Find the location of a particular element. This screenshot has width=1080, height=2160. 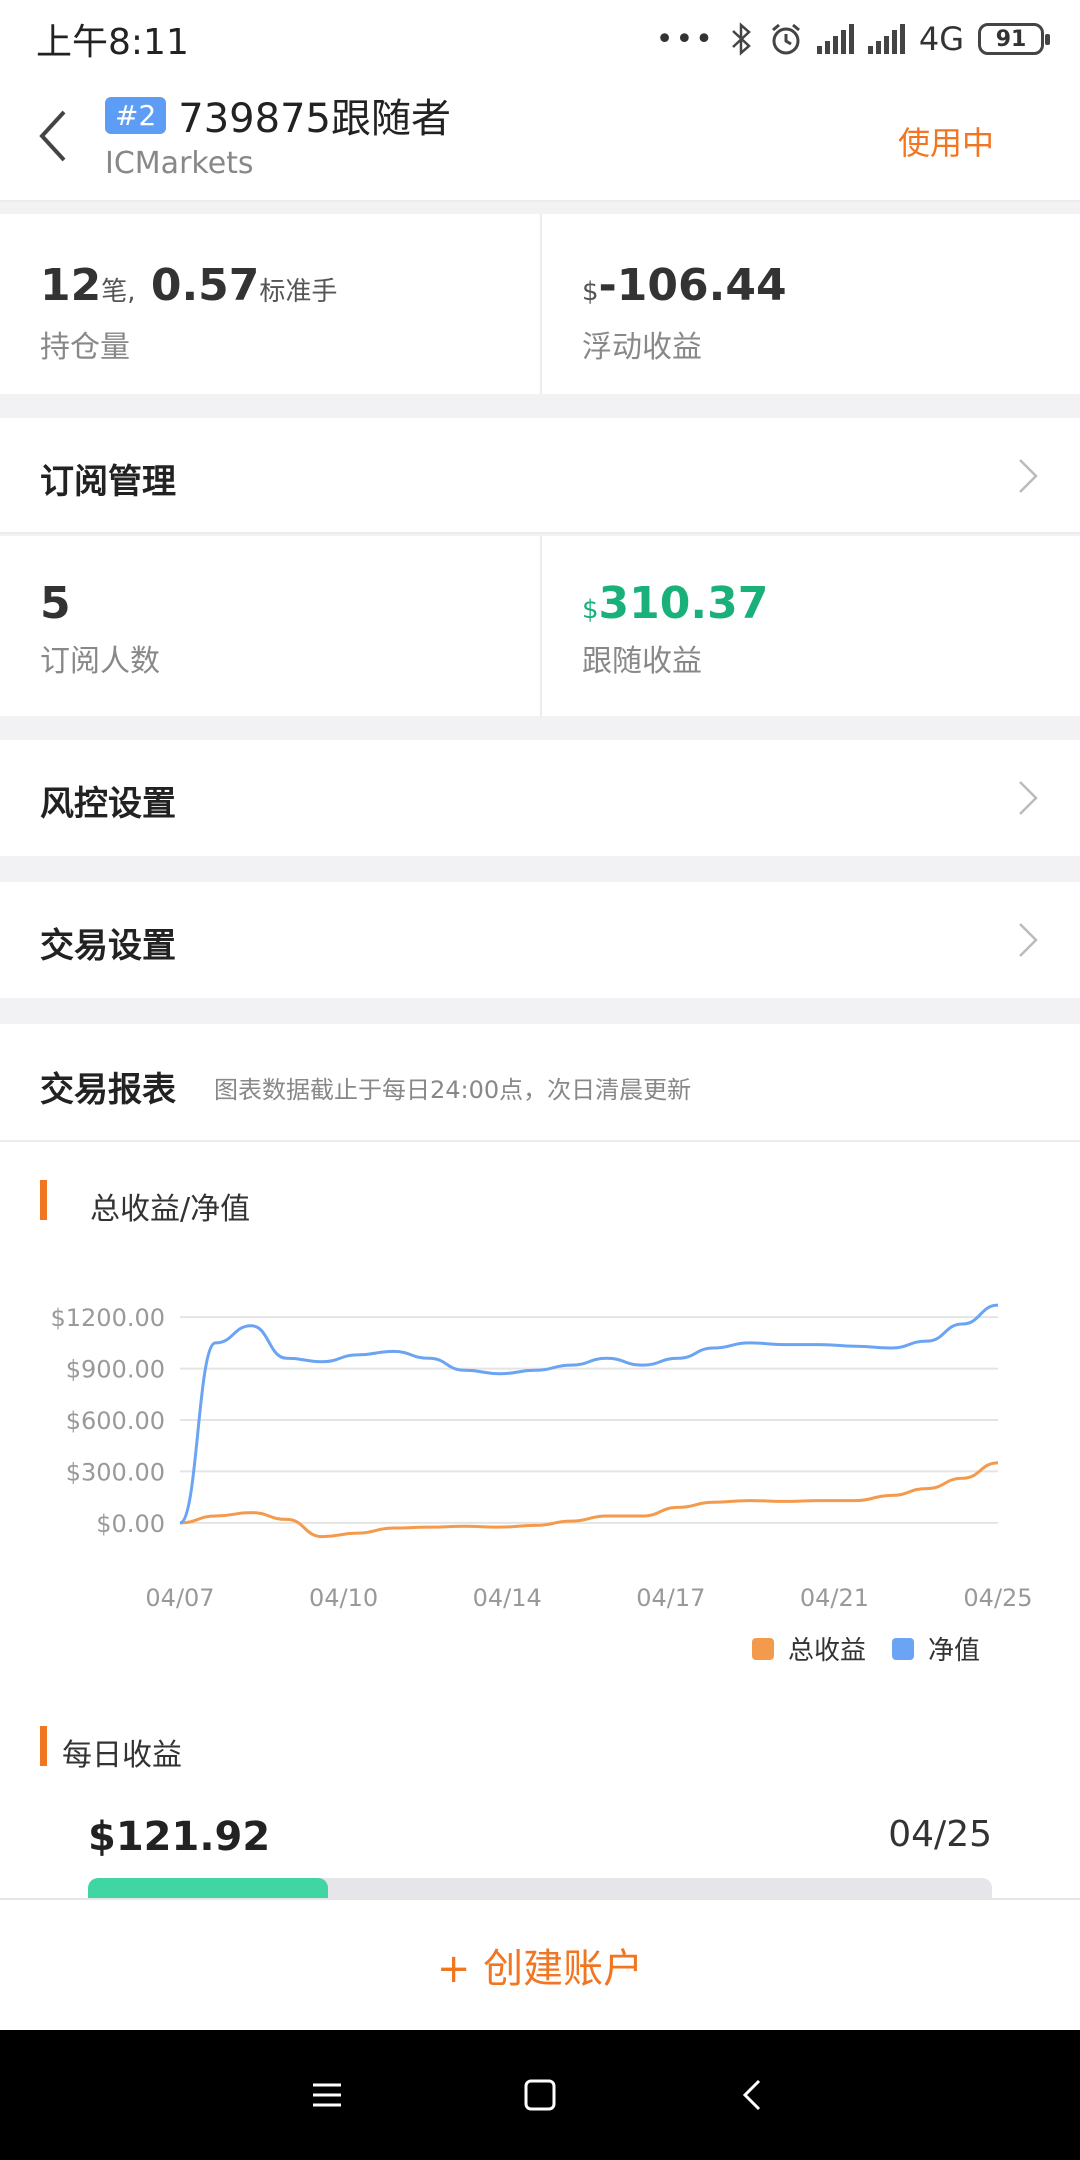

page-title: 739875跟随者 is located at coordinates (314, 119).